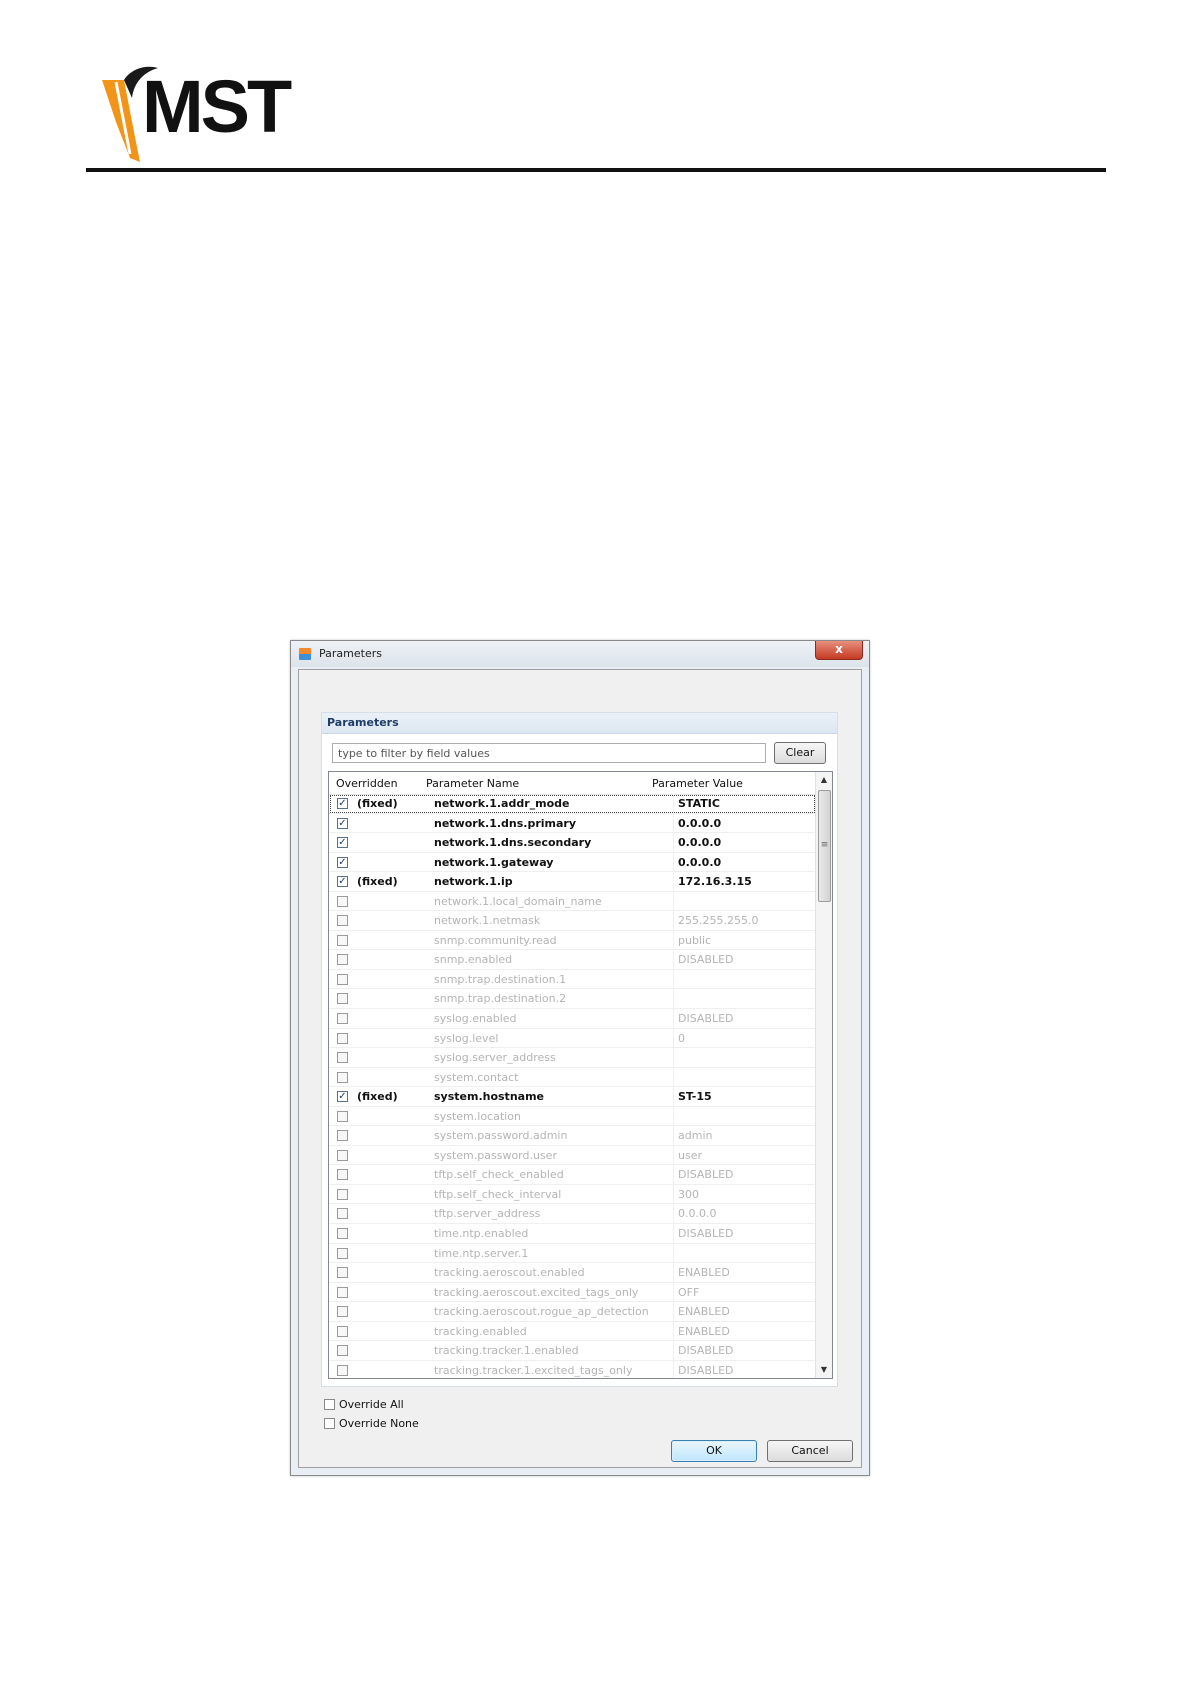 The width and height of the screenshot is (1190, 1684). Describe the element at coordinates (810, 1451) in the screenshot. I see `cancel-button: Cancel` at that location.